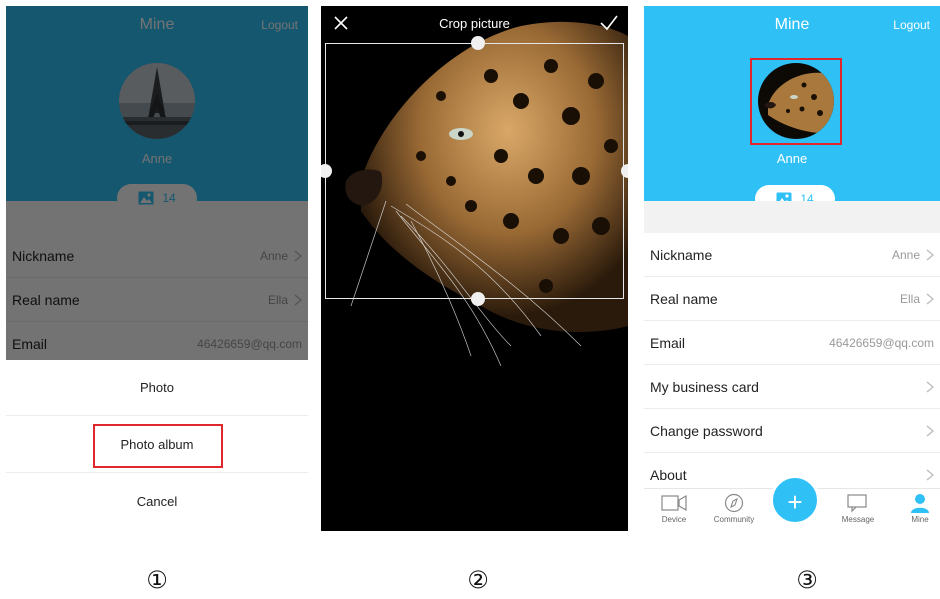 This screenshot has height=599, width=940. What do you see at coordinates (674, 519) in the screenshot?
I see `nav-device-label: Device` at bounding box center [674, 519].